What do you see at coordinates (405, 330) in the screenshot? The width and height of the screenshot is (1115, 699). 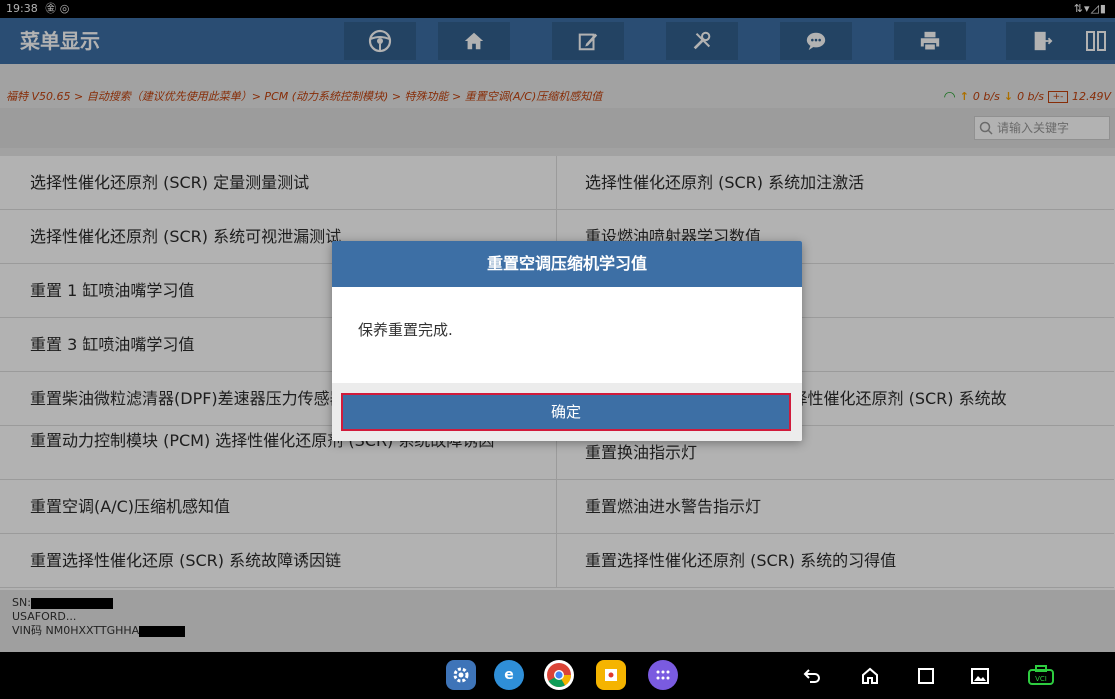 I see `dialog-message: 保养重置完成.` at bounding box center [405, 330].